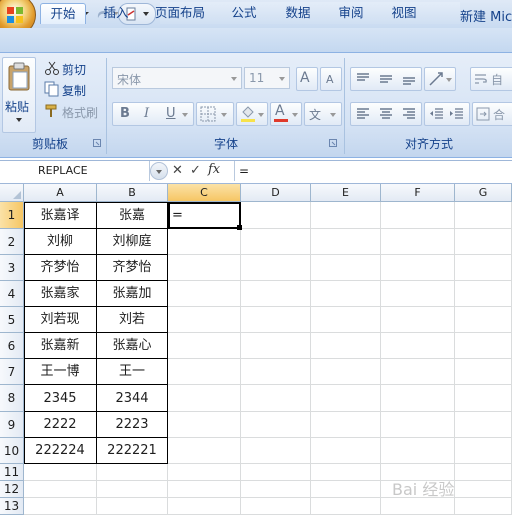 This screenshot has height=521, width=512. Describe the element at coordinates (418, 506) in the screenshot. I see `cell-f13` at that location.